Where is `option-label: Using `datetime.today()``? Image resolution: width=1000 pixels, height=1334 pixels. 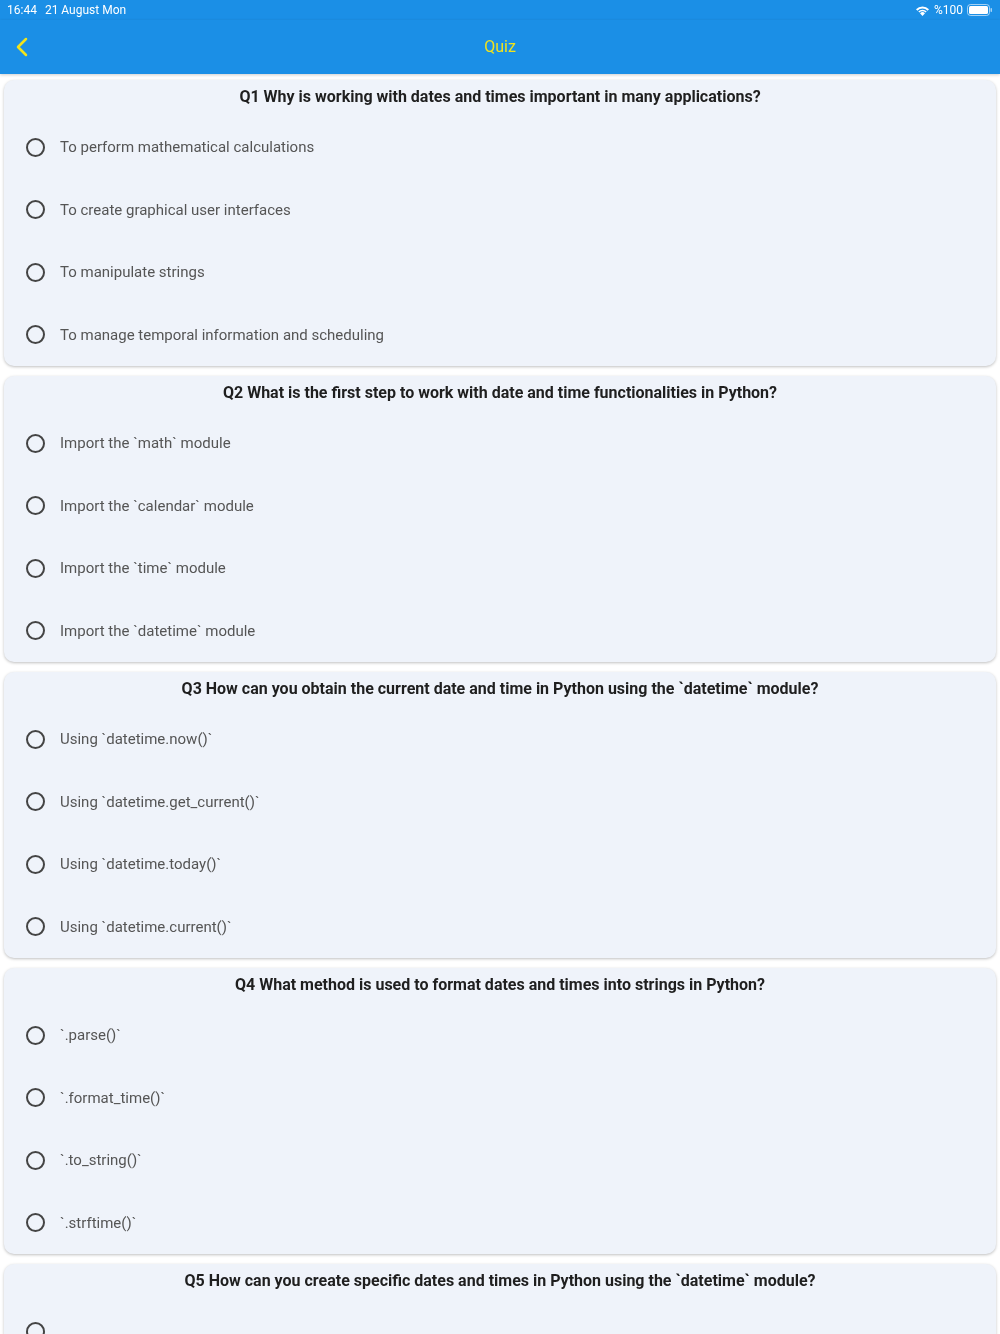 option-label: Using `datetime.today()` is located at coordinates (141, 864).